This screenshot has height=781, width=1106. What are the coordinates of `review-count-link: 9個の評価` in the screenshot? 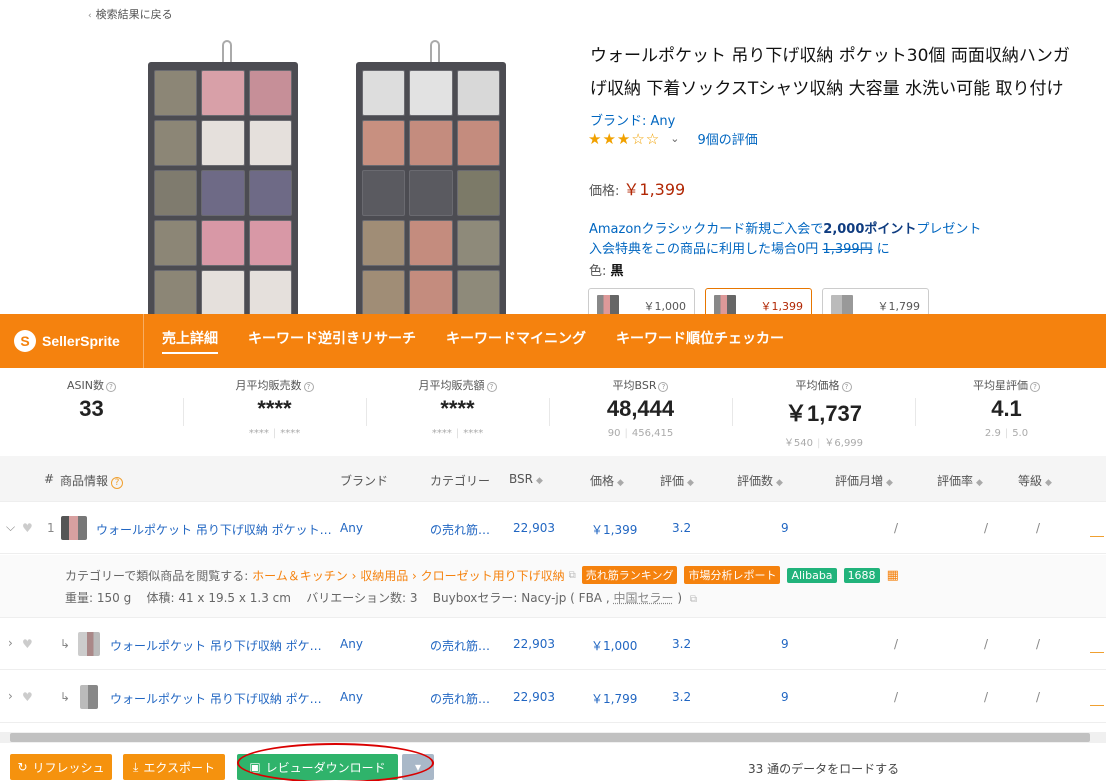 It's located at (727, 138).